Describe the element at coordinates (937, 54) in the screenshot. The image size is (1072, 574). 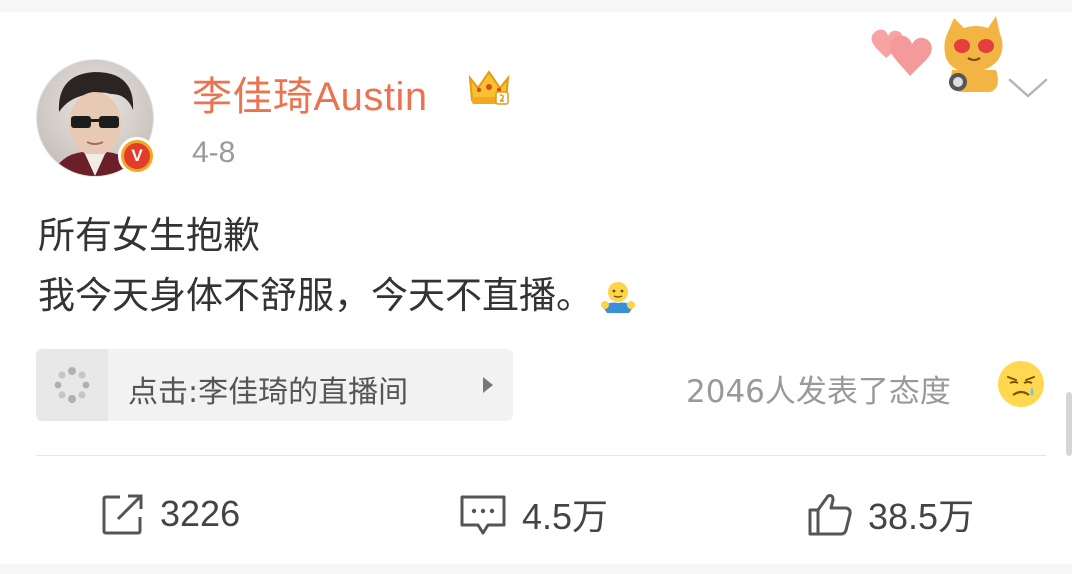
I see `cat-hearts-sticker-icon` at that location.